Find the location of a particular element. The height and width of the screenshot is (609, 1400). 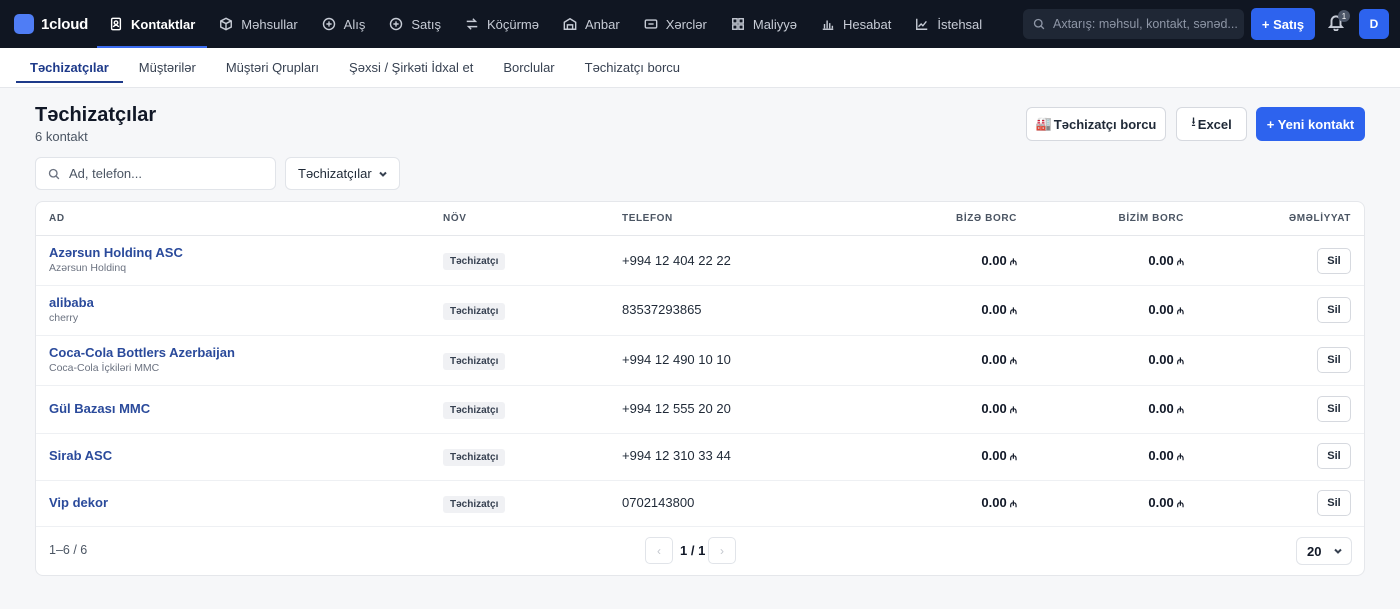

excel-button-label: Excel is located at coordinates (1214, 124).